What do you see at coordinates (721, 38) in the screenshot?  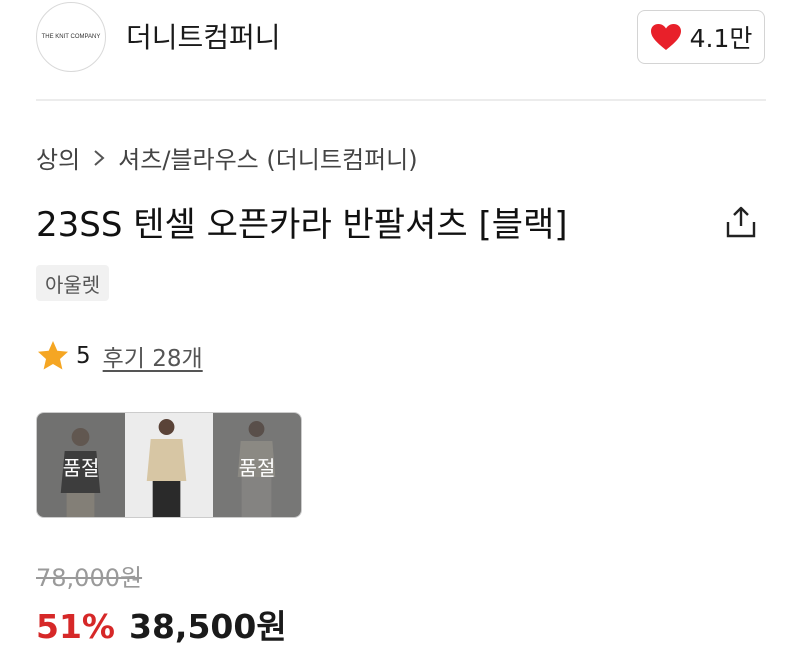 I see `like-count: 4.1만` at bounding box center [721, 38].